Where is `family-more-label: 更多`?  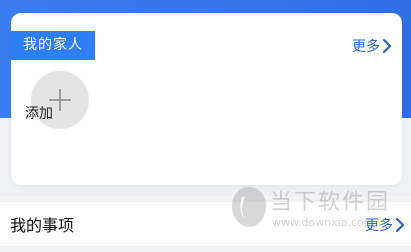
family-more-label: 更多 is located at coordinates (366, 47).